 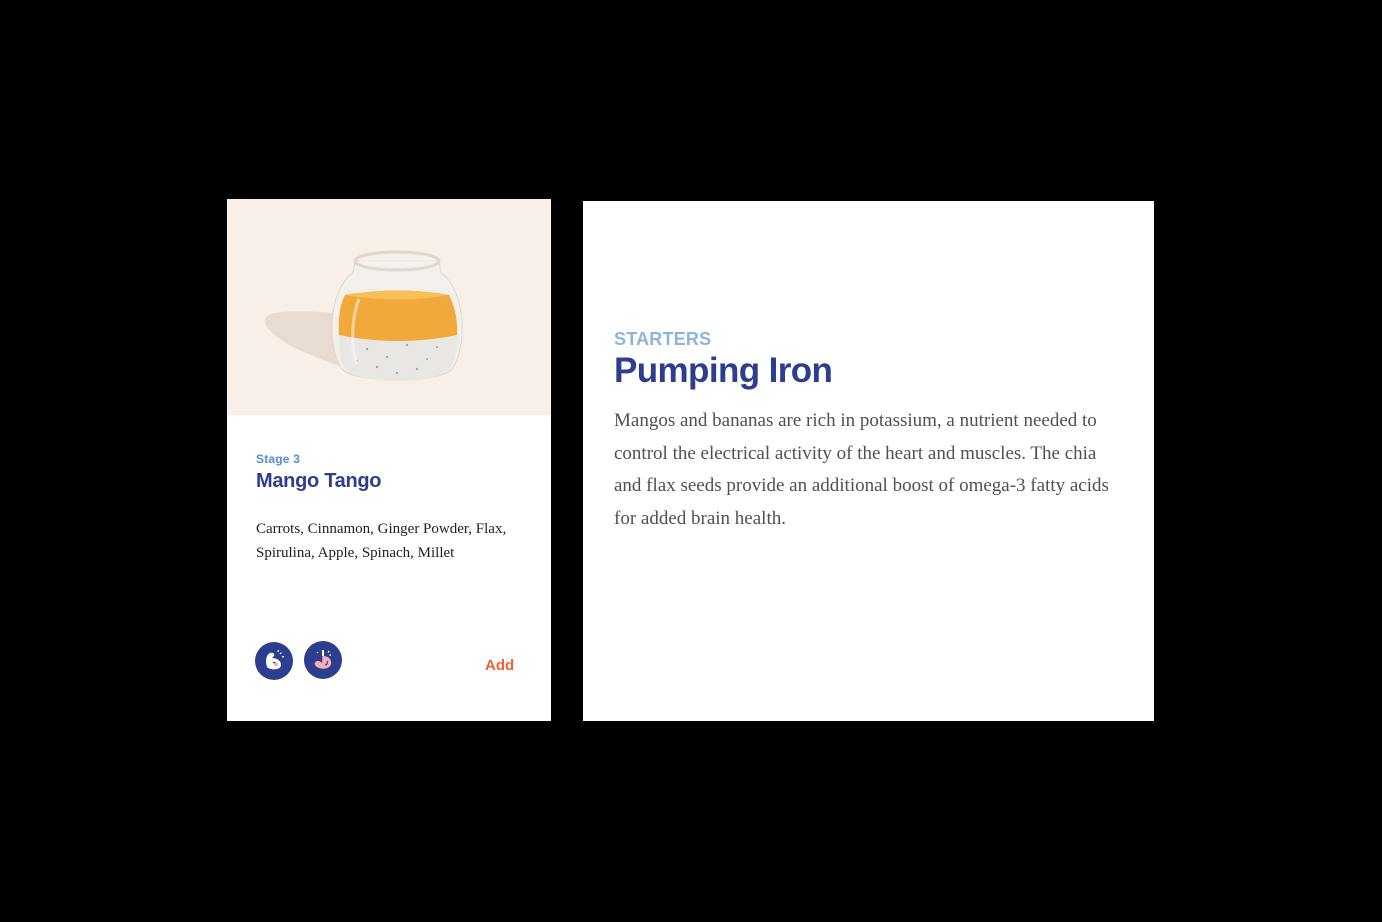 I want to click on product-image, so click(x=389, y=307).